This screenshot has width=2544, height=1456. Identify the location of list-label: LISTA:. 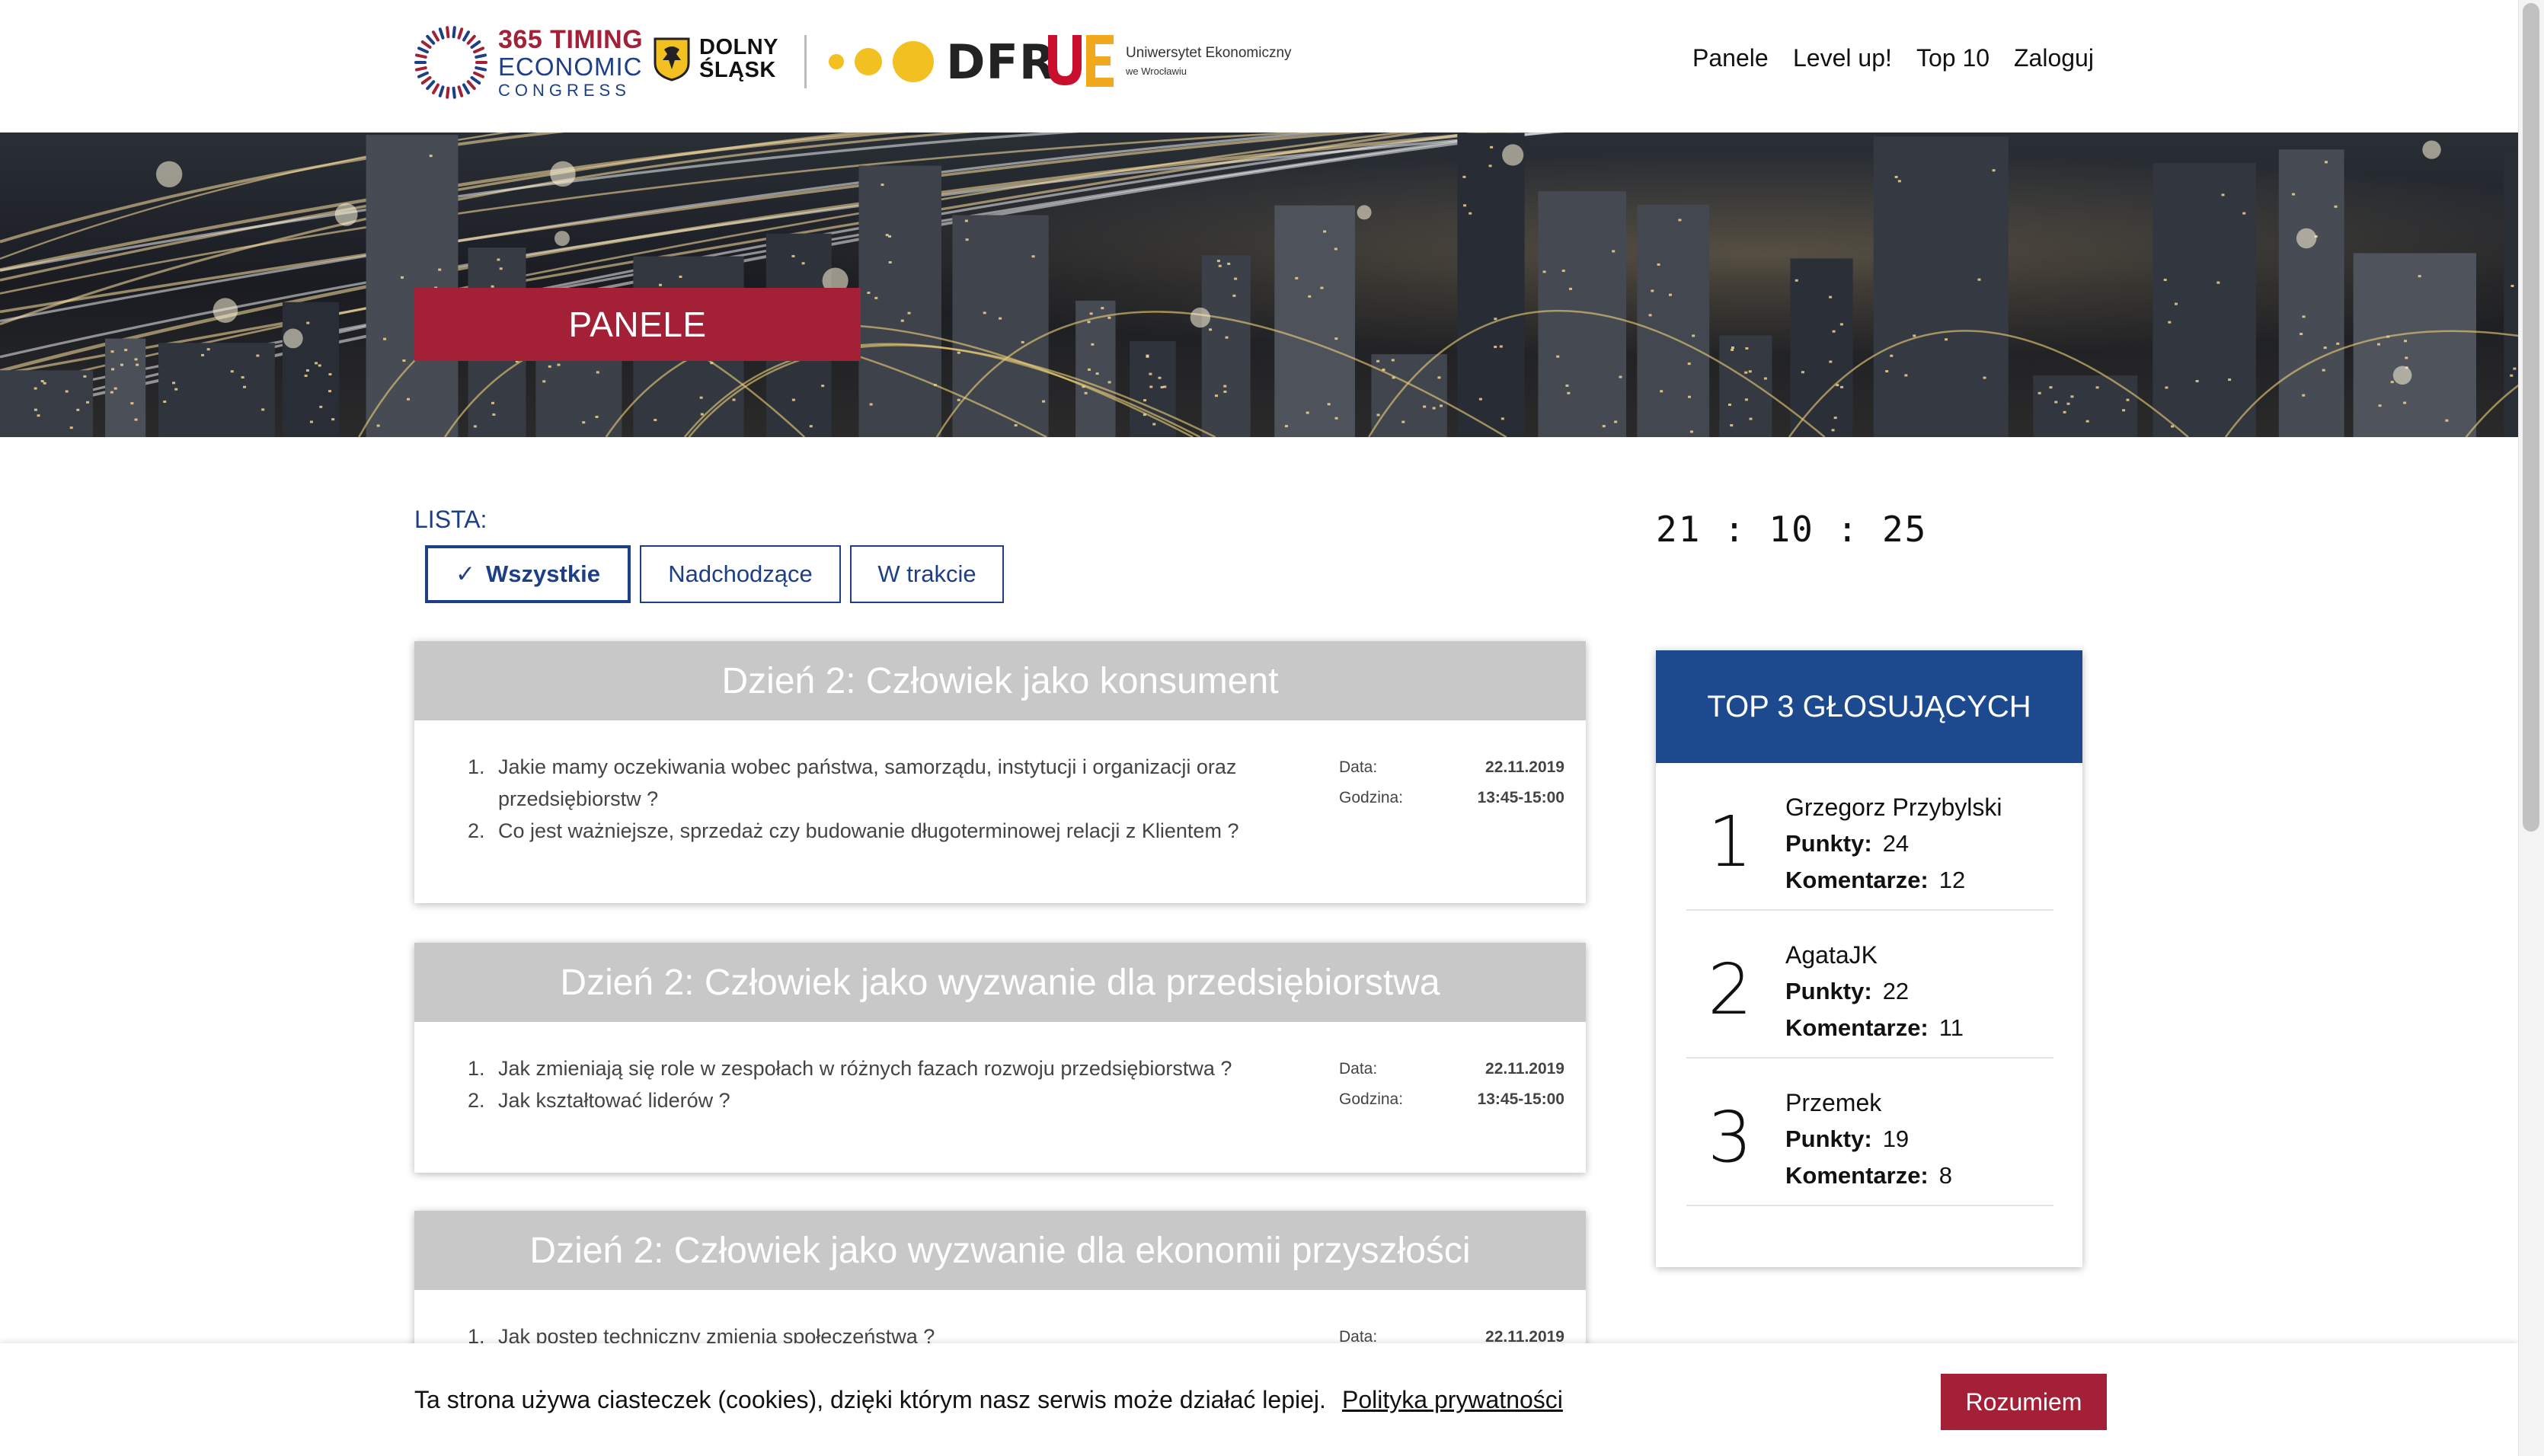
(451, 519).